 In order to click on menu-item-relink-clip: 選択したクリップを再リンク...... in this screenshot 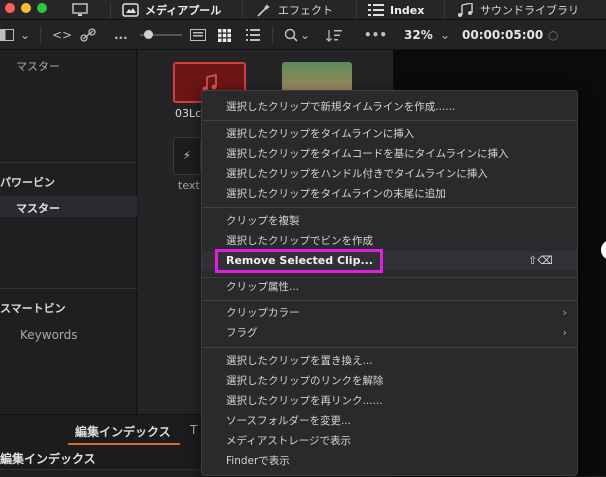, I will do `click(389, 401)`.